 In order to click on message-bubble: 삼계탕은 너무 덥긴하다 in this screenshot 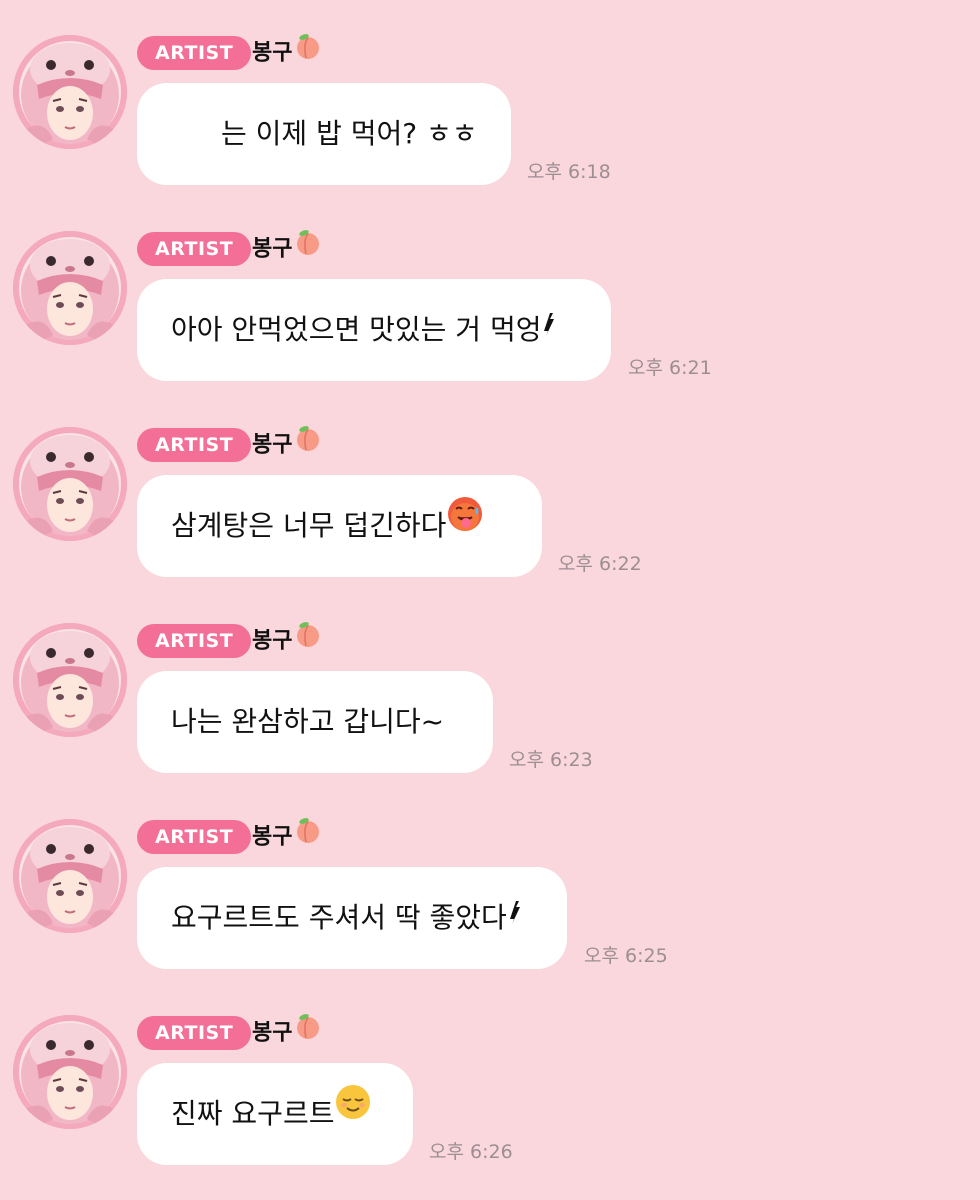, I will do `click(339, 526)`.